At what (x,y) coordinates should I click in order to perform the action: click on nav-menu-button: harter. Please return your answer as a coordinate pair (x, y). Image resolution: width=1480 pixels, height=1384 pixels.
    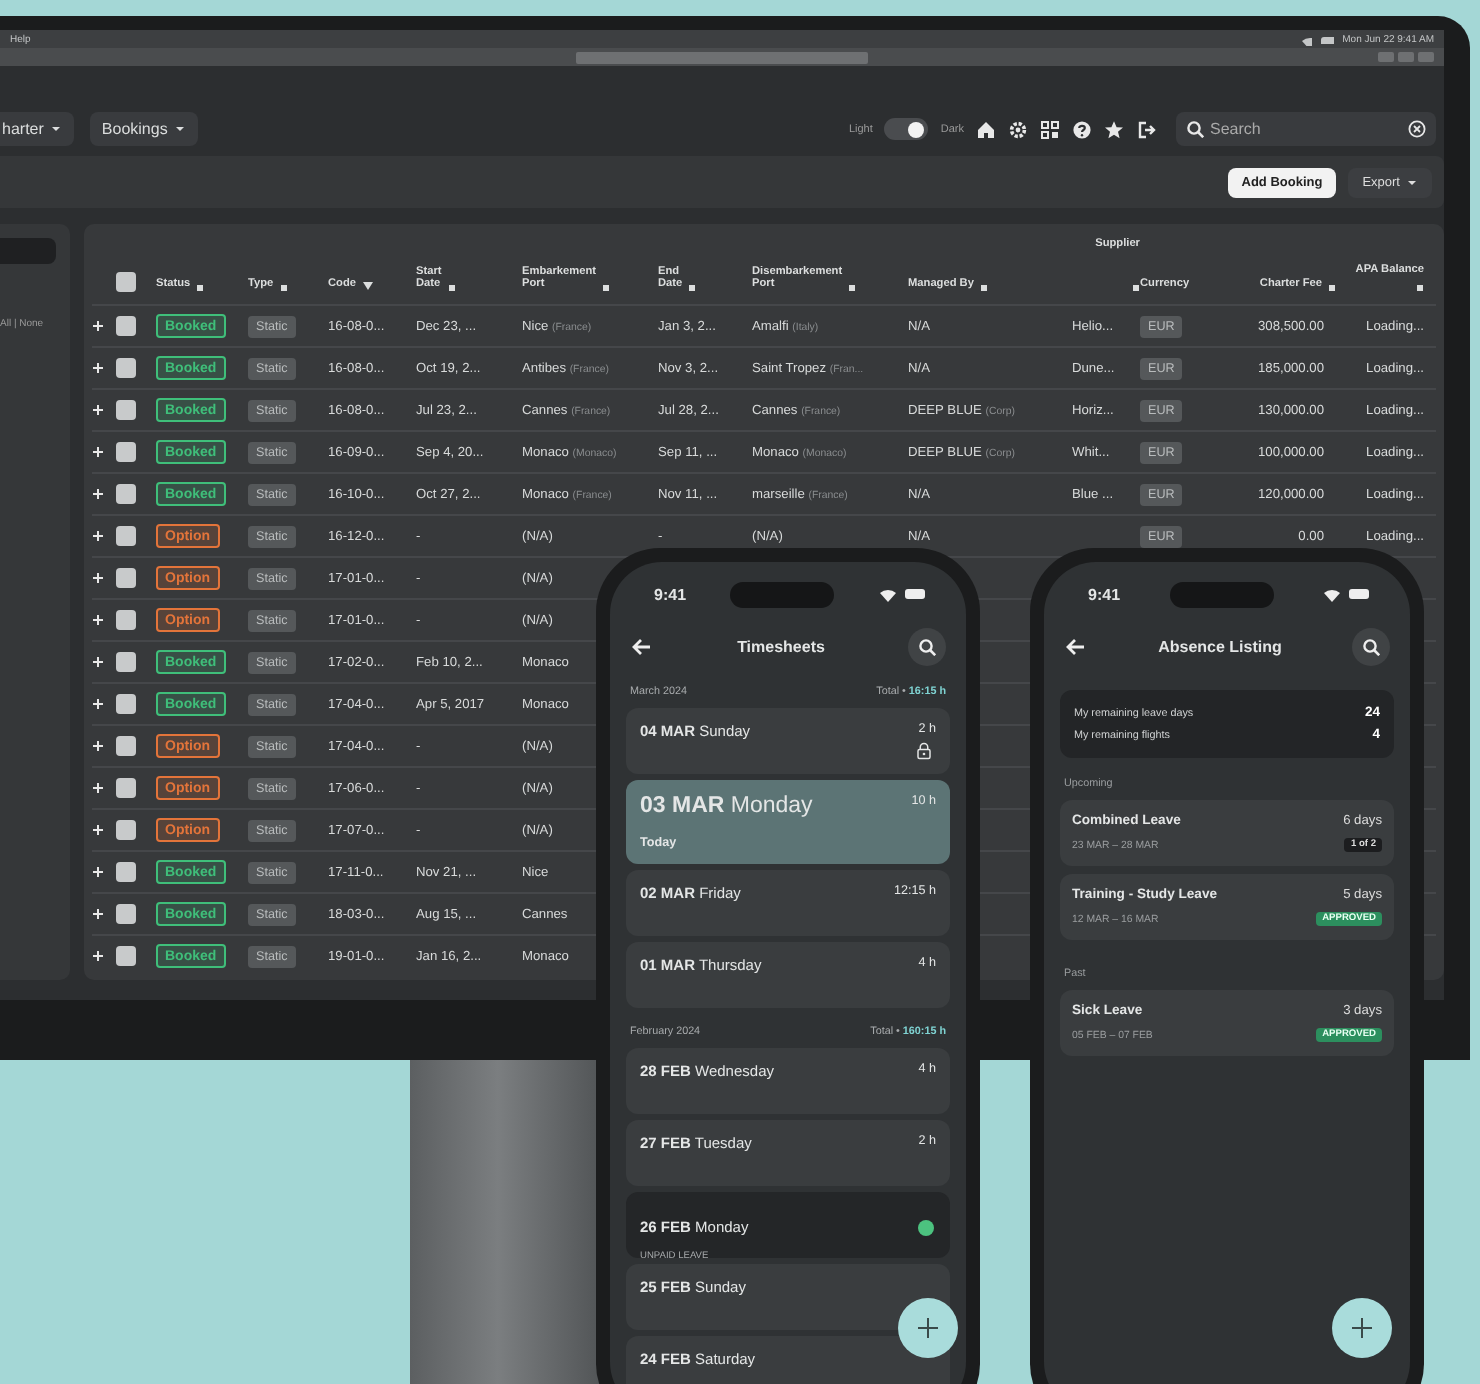
    Looking at the image, I should click on (37, 129).